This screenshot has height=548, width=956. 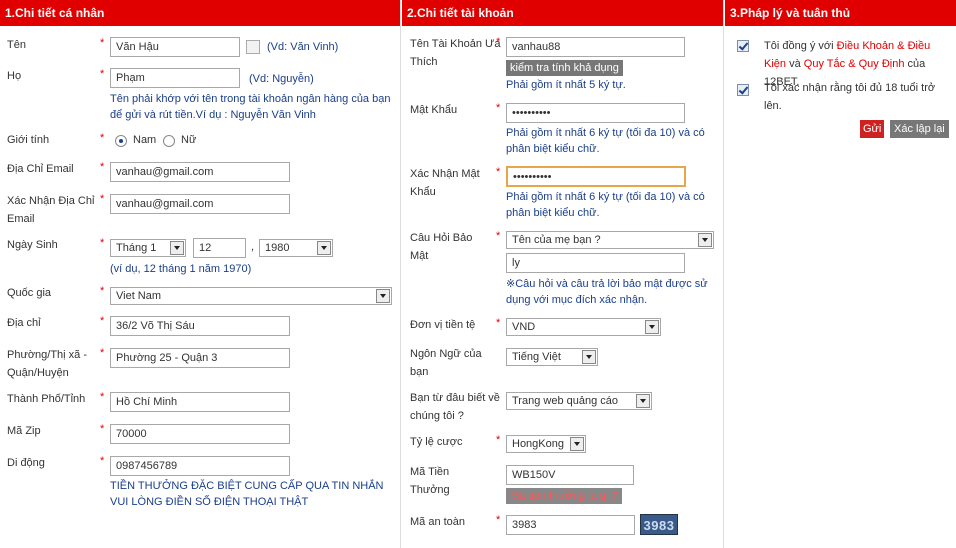 I want to click on birth-year-select: 1980, so click(x=296, y=248).